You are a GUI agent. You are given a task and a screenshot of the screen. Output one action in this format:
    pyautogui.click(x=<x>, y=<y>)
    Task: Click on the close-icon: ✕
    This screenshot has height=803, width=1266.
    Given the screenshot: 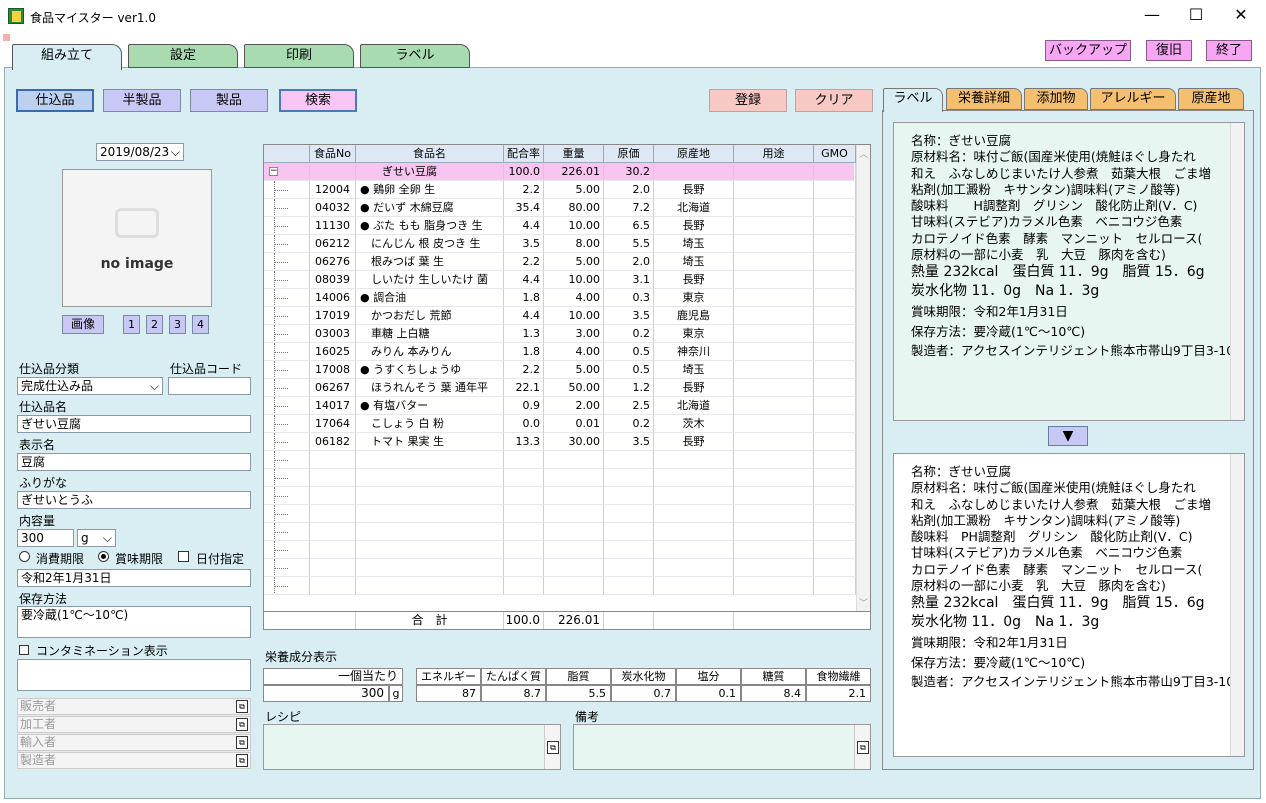 What is the action you would take?
    pyautogui.click(x=1241, y=16)
    